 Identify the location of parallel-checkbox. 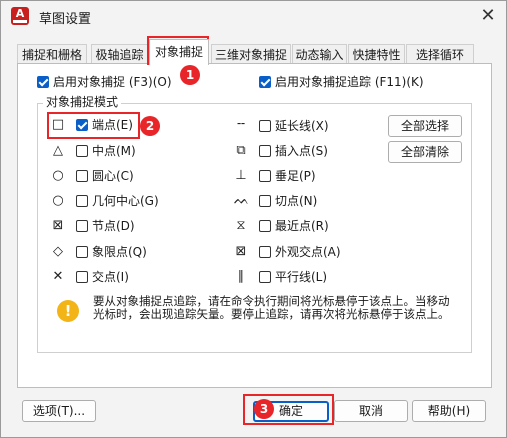
(265, 277).